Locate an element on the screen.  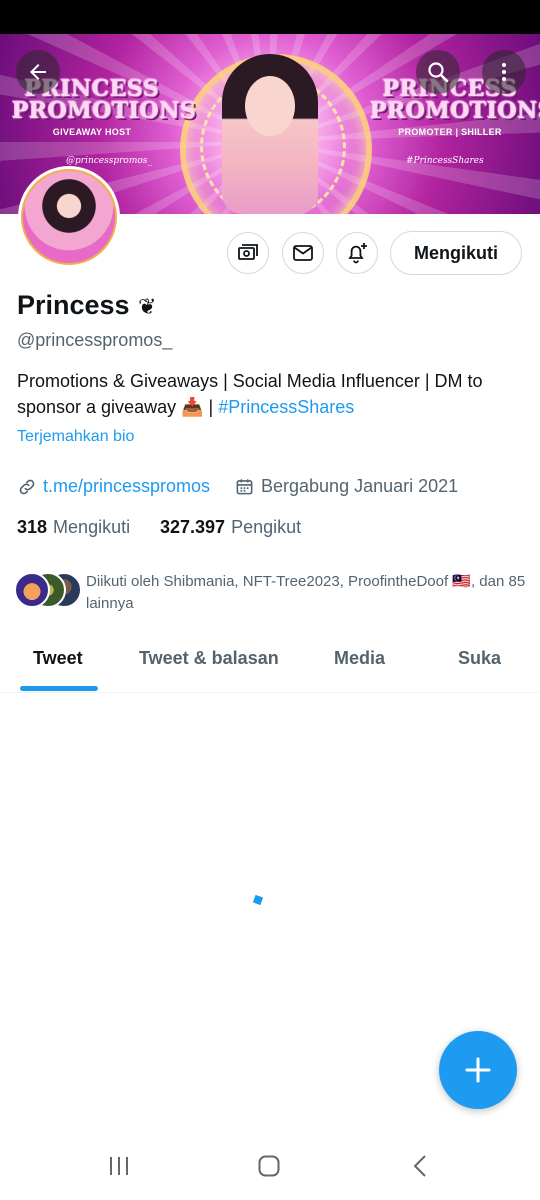
following-stat: 318 Mengikuti is located at coordinates (73, 527).